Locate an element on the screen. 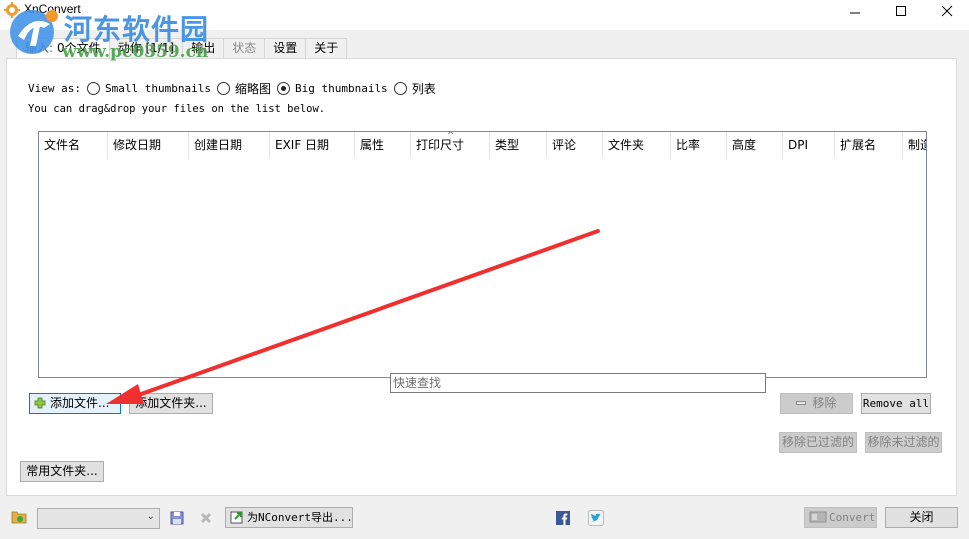 The height and width of the screenshot is (539, 969). radio-small-thumbnails: Small thumbnails is located at coordinates (148, 88).